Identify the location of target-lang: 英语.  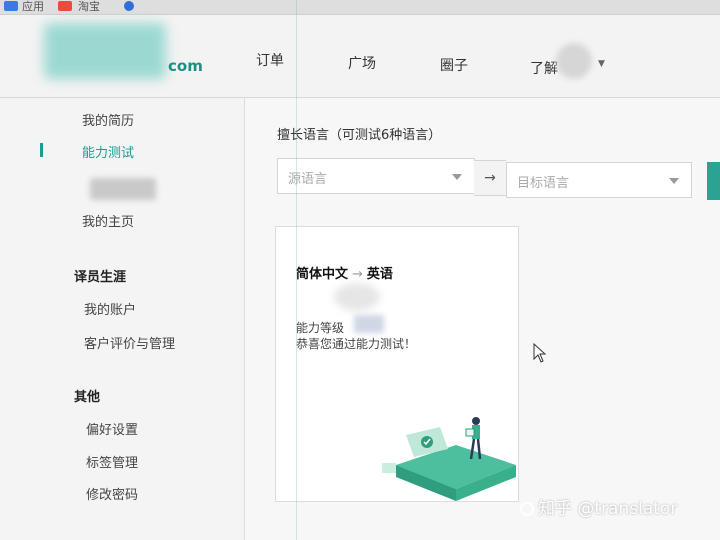
(379, 274).